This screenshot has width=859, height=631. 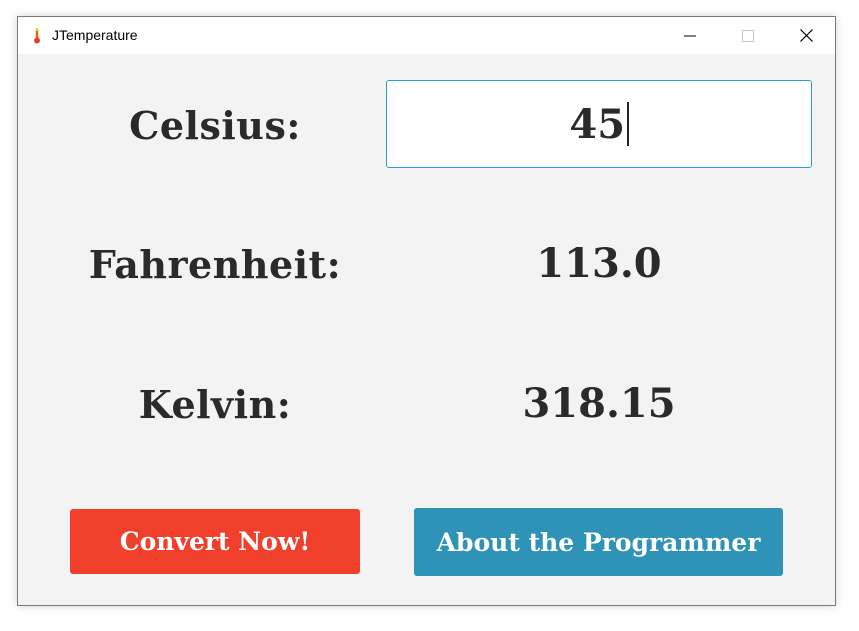 I want to click on about-programmer-button: About the Programmer, so click(x=598, y=542).